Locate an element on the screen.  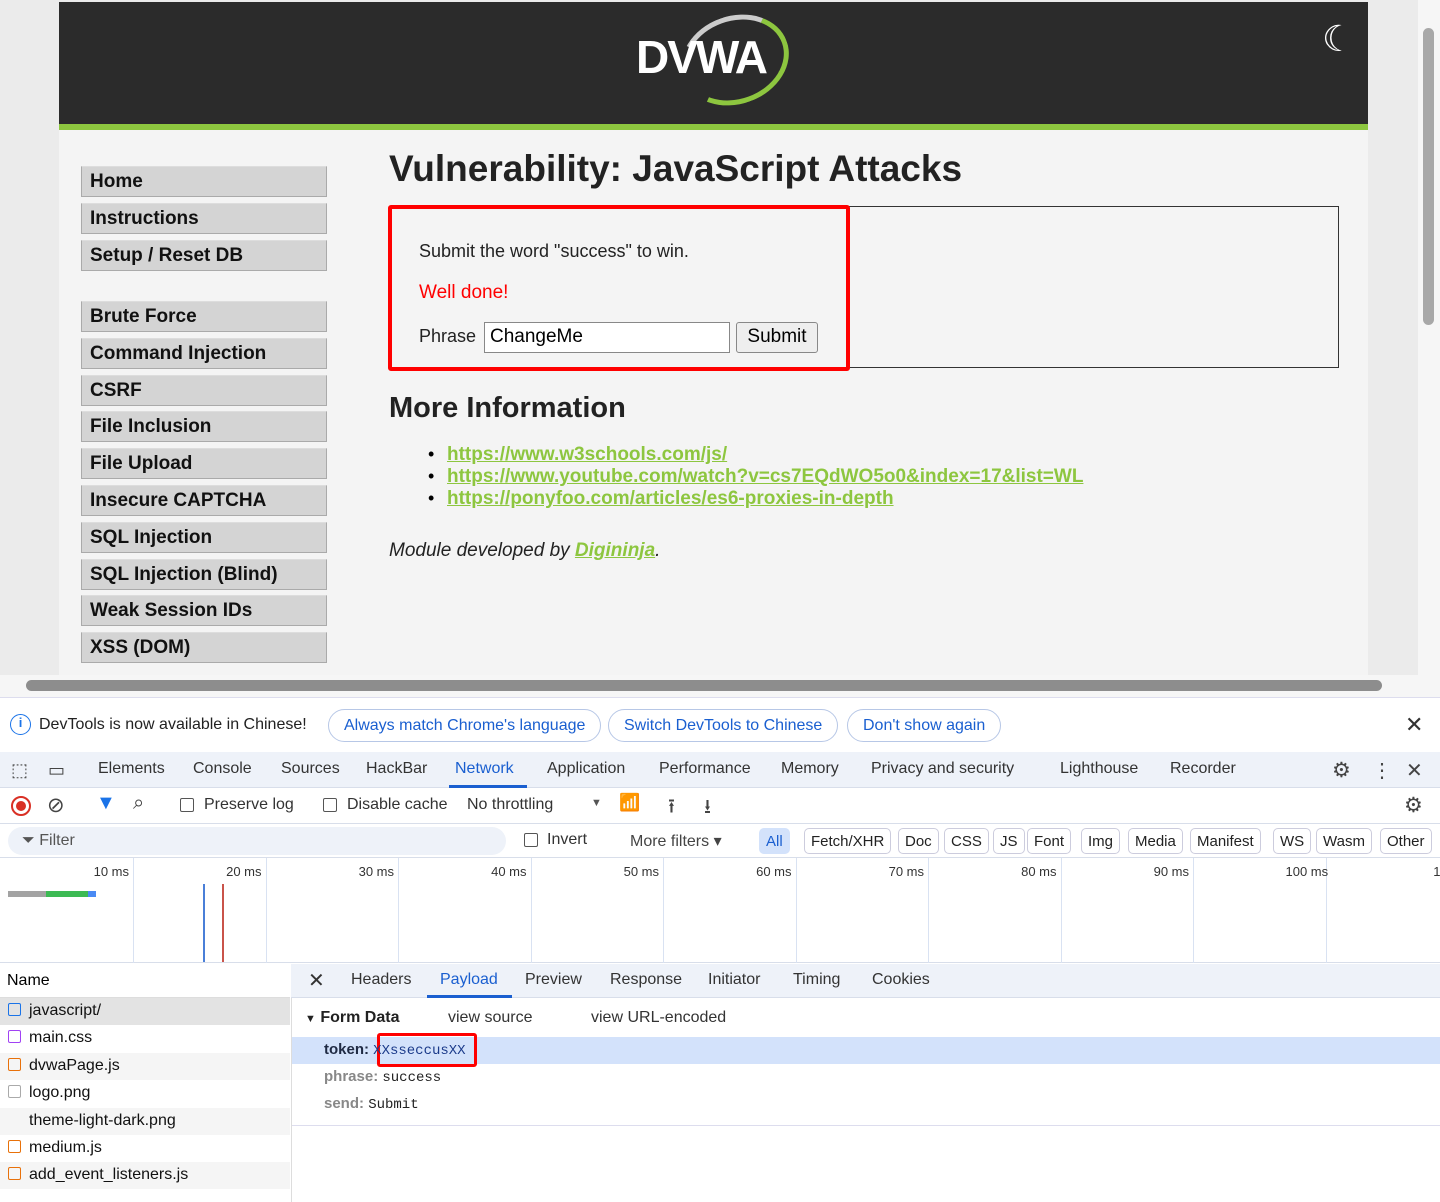
filter-type-css: CSS is located at coordinates (966, 841).